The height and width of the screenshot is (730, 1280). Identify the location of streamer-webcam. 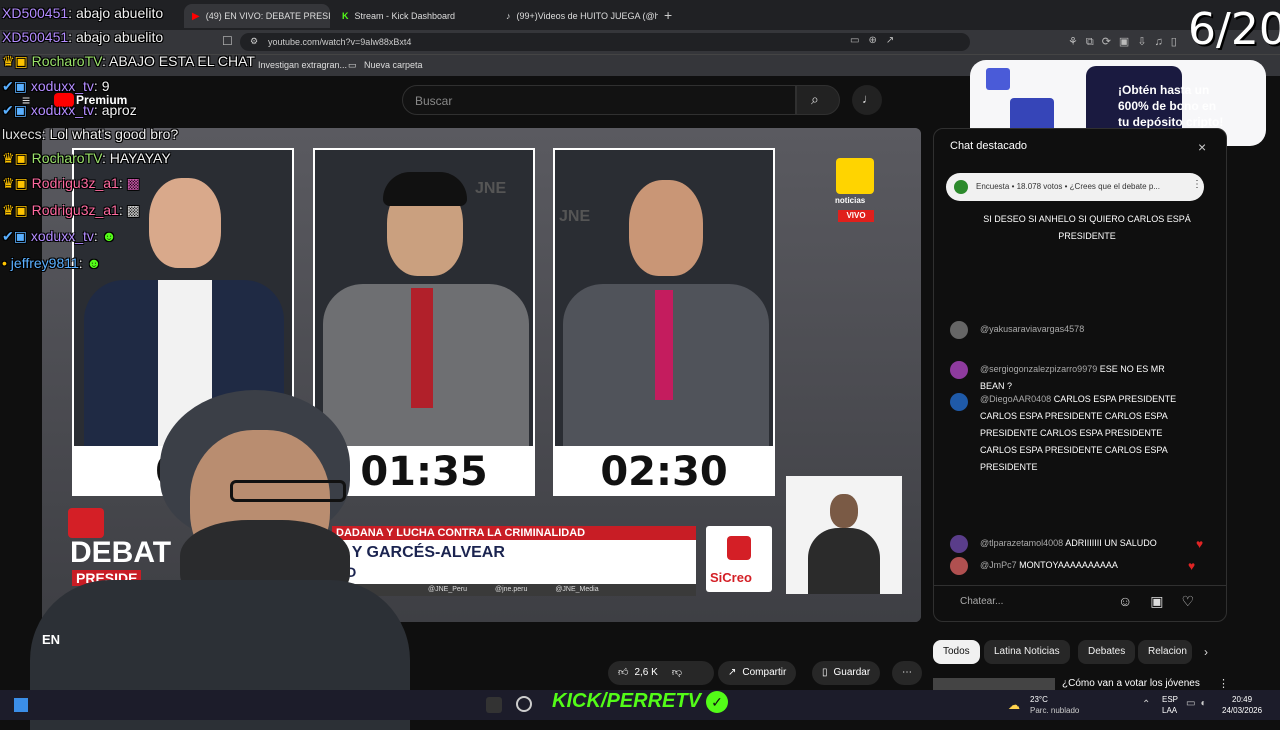
(225, 560).